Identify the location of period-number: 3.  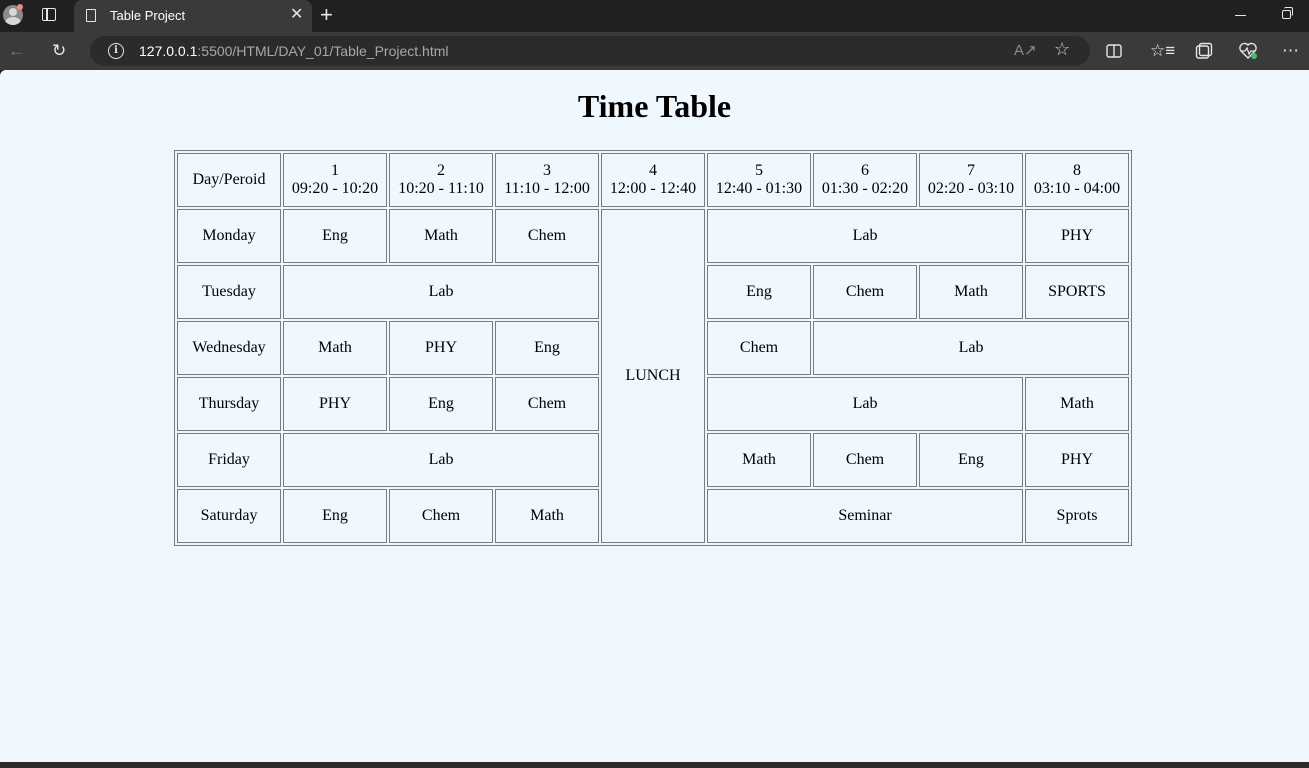
(547, 170).